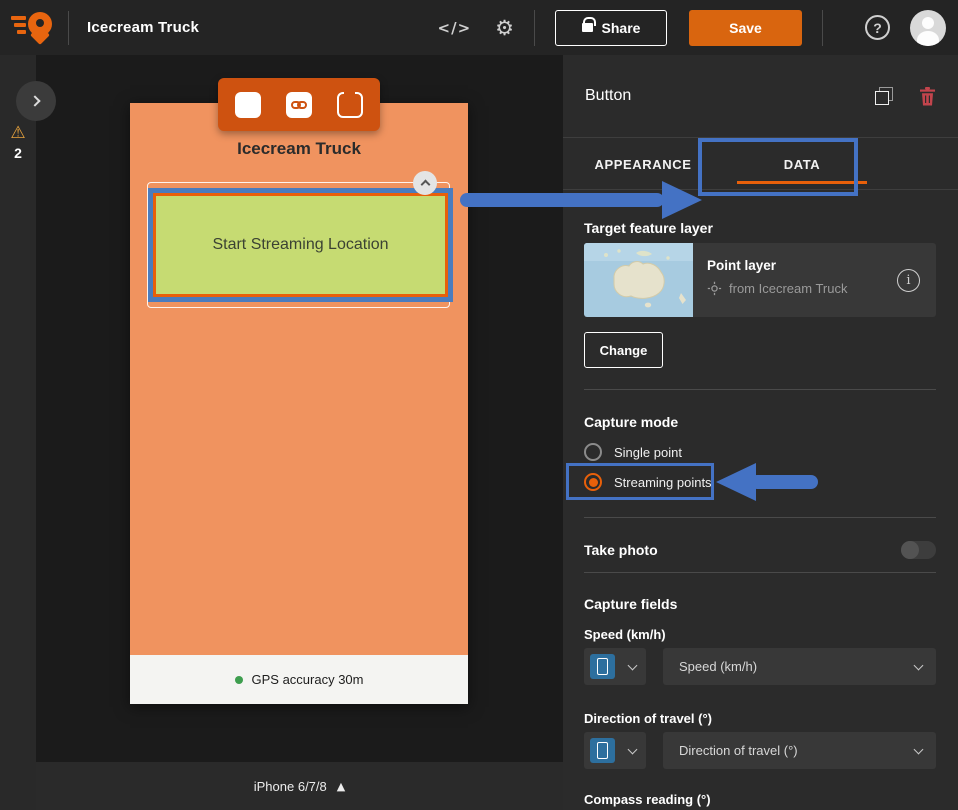  What do you see at coordinates (643, 164) in the screenshot?
I see `tab-appearance: APPEARANCE` at bounding box center [643, 164].